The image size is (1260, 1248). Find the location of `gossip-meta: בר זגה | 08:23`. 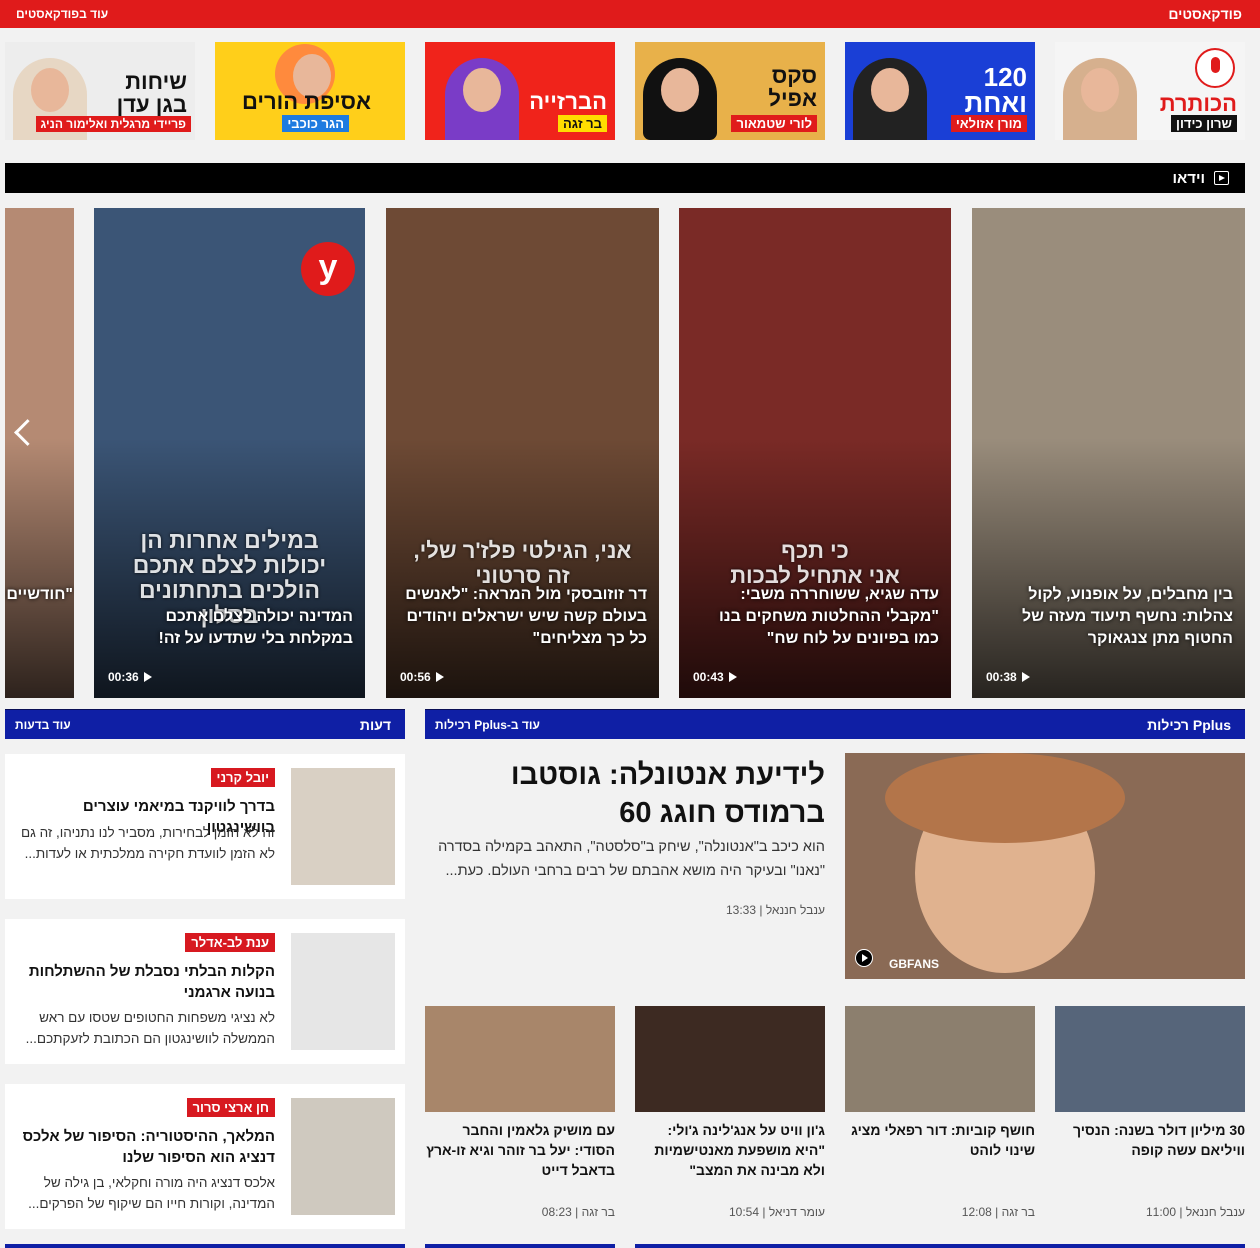

gossip-meta: בר זגה | 08:23 is located at coordinates (578, 1212).